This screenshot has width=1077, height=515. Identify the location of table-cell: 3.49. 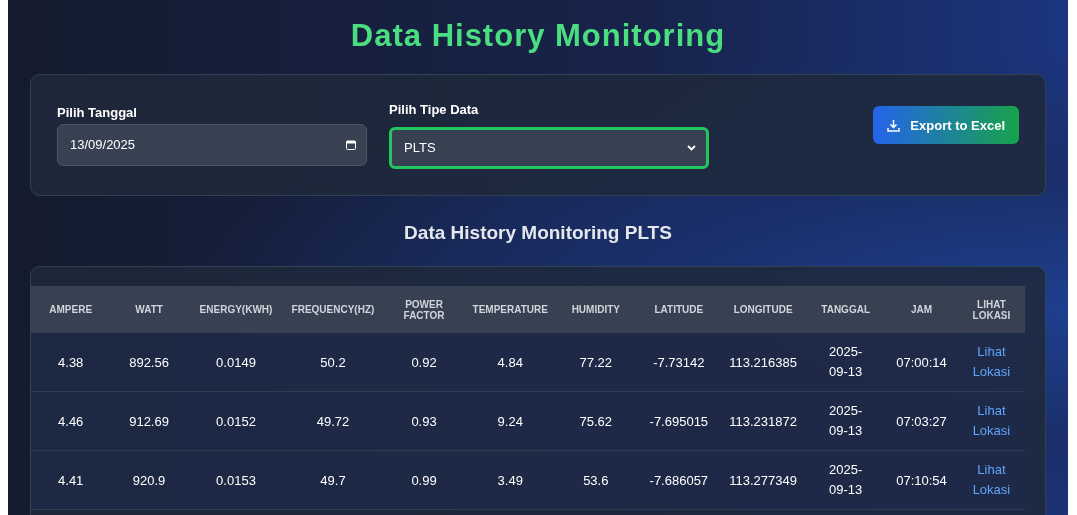
(510, 480).